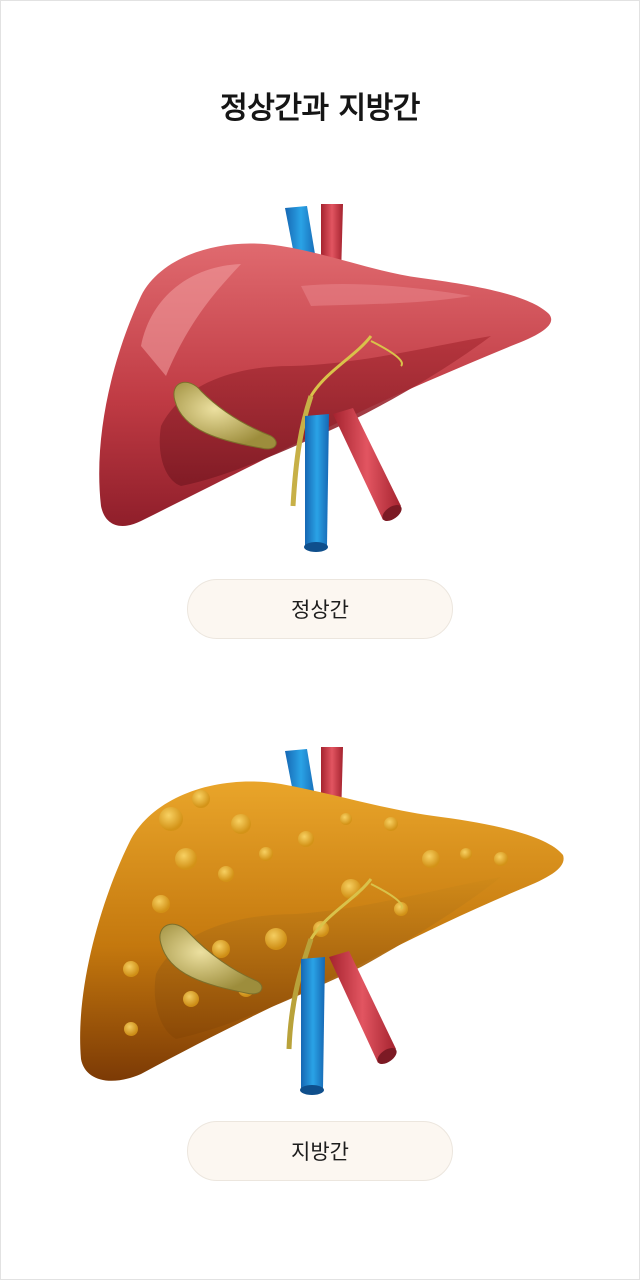  I want to click on fatty-artery-lower, so click(362, 1007).